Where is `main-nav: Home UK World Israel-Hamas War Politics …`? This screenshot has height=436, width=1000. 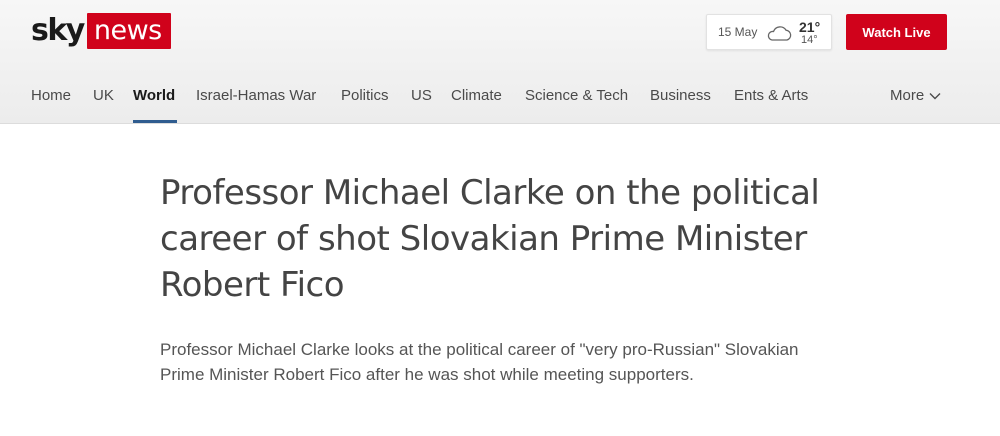 main-nav: Home UK World Israel-Hamas War Politics … is located at coordinates (500, 100).